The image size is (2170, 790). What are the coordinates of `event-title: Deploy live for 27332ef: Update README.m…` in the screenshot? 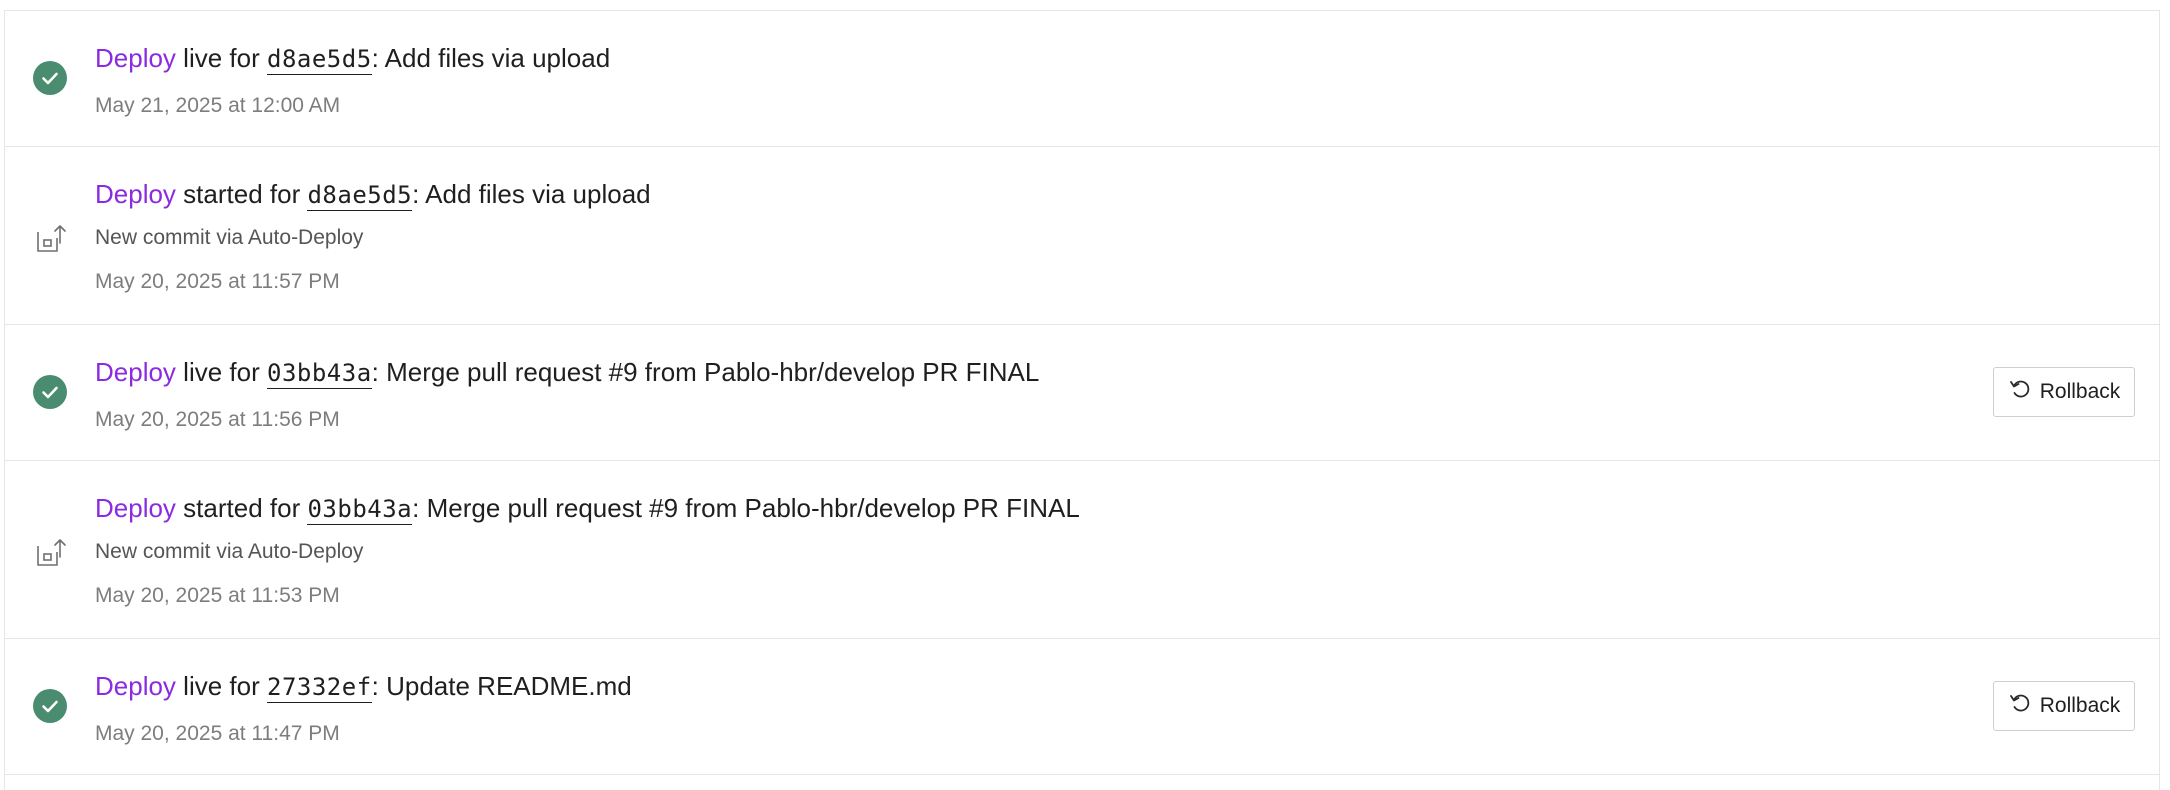 It's located at (1127, 686).